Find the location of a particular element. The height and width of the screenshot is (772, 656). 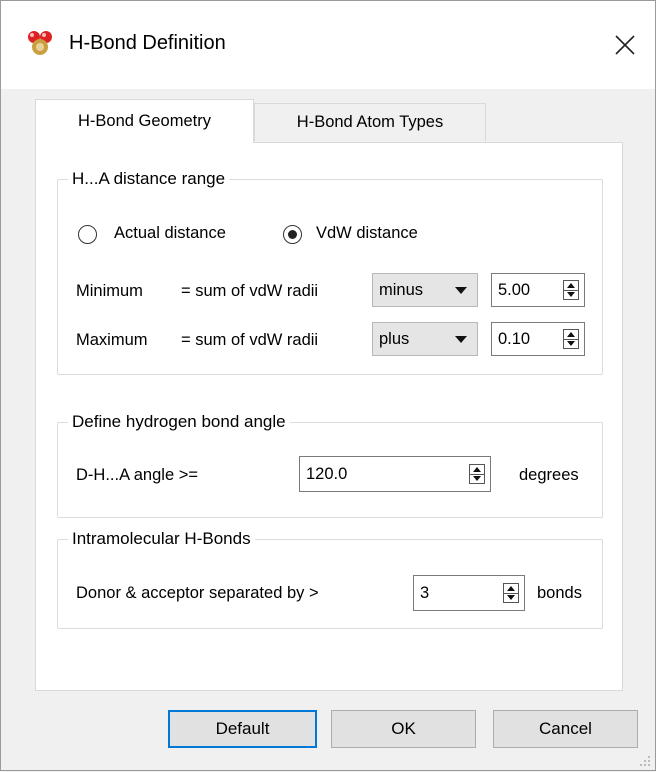

maximum-expression: = sum of vdW radii is located at coordinates (250, 340).